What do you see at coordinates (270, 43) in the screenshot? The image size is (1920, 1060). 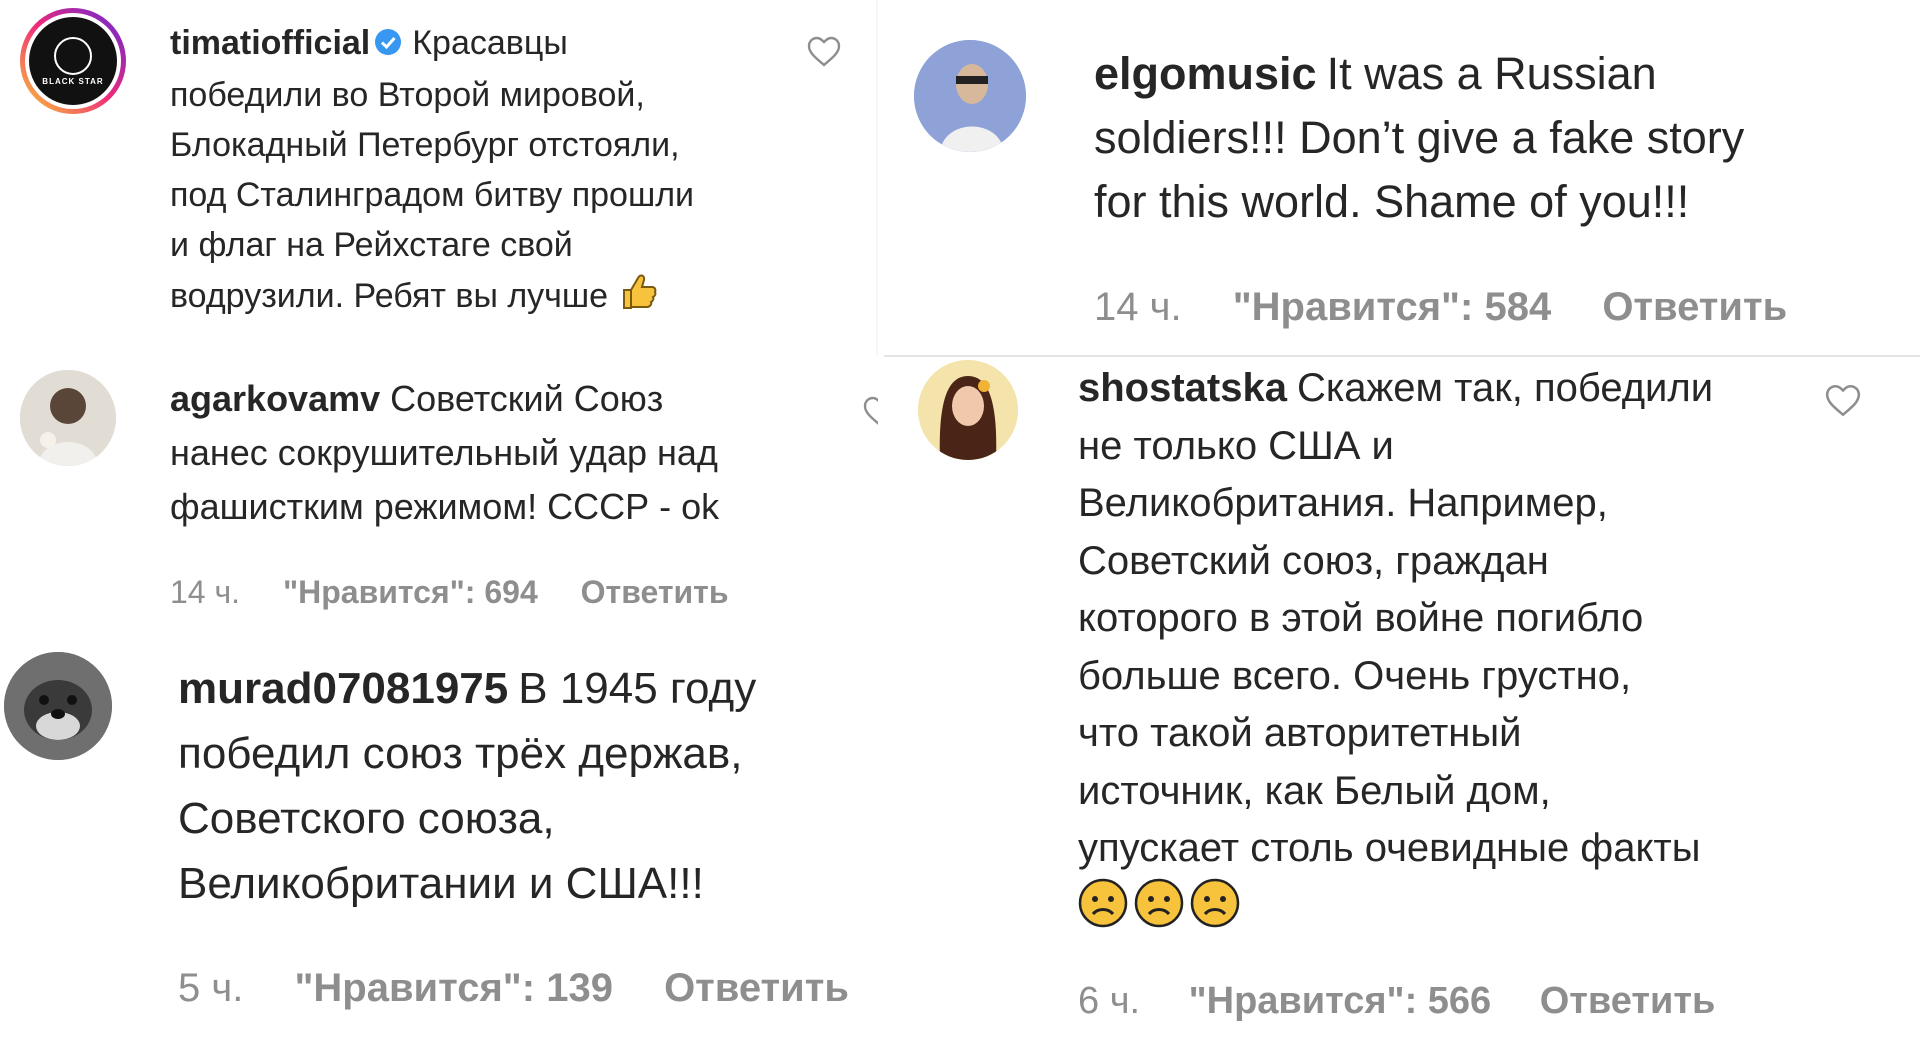 I see `username: timatiofficial` at bounding box center [270, 43].